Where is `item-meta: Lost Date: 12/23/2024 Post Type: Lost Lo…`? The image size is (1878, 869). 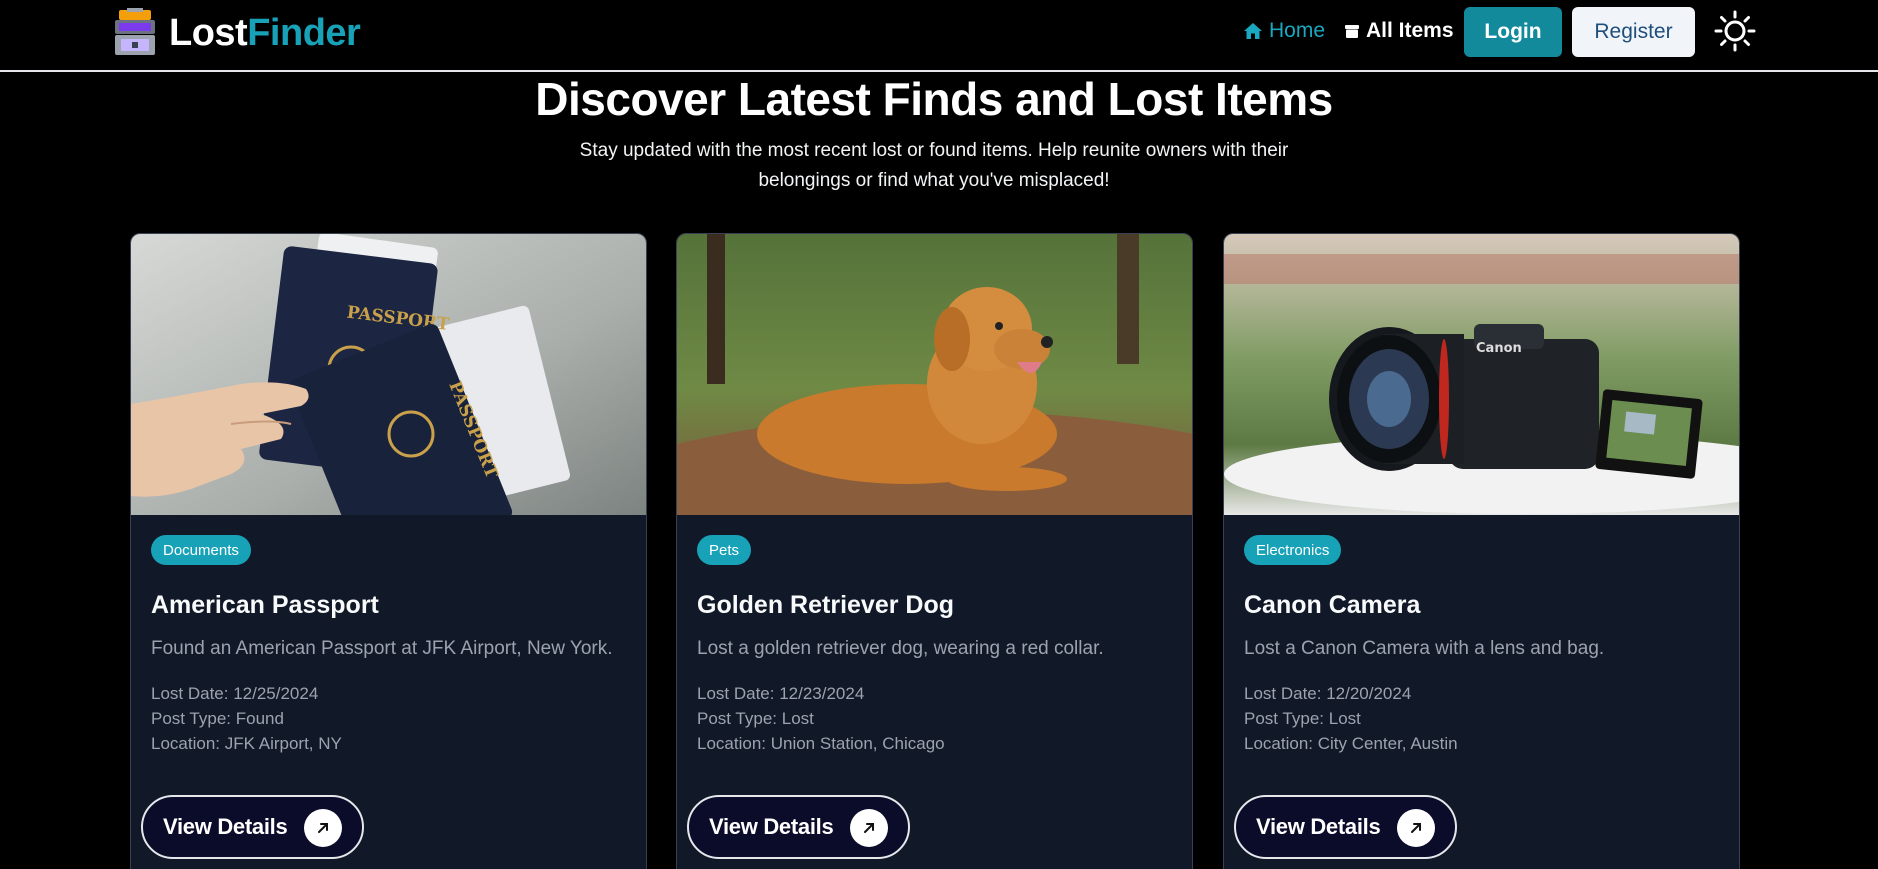 item-meta: Lost Date: 12/23/2024 Post Type: Lost Lo… is located at coordinates (821, 718).